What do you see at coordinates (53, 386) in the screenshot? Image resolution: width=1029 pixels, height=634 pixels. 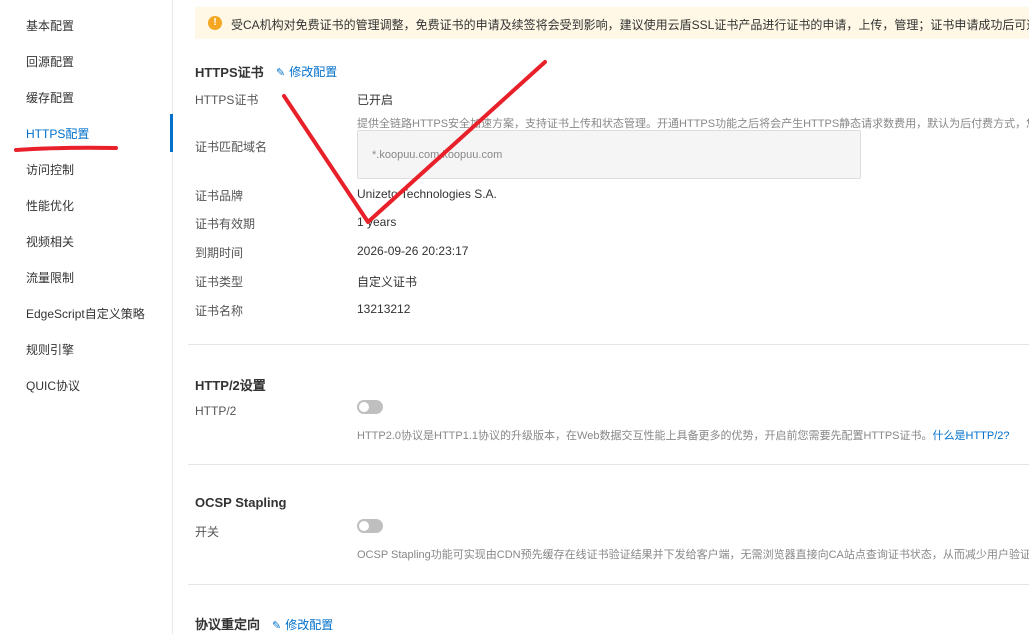 I see `sidebar-item-quic: QUIC协议` at bounding box center [53, 386].